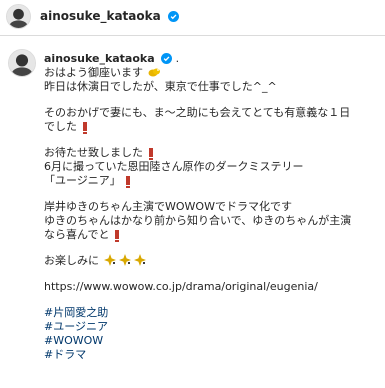 This screenshot has width=385, height=388. I want to click on hashtag-link: #WOWOW, so click(73, 340).